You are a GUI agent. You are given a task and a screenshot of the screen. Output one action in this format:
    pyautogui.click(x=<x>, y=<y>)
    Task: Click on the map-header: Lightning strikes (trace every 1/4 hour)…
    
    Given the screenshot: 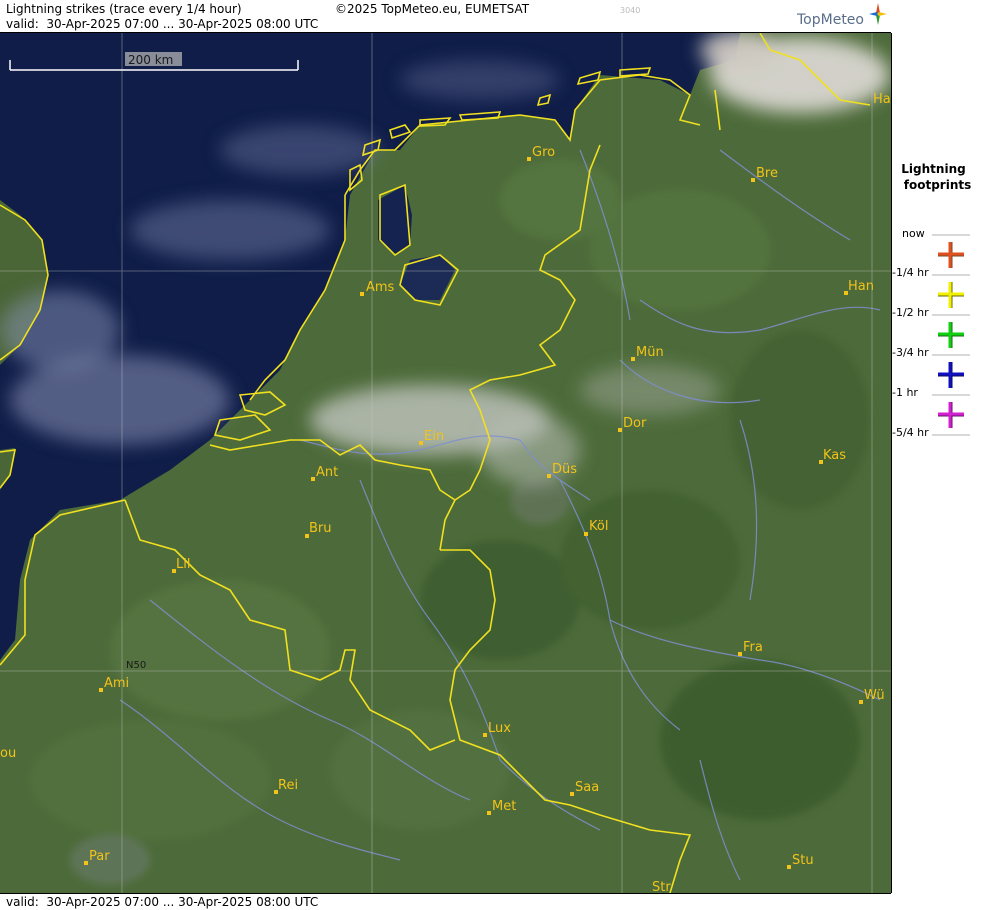 What is the action you would take?
    pyautogui.click(x=445, y=16)
    